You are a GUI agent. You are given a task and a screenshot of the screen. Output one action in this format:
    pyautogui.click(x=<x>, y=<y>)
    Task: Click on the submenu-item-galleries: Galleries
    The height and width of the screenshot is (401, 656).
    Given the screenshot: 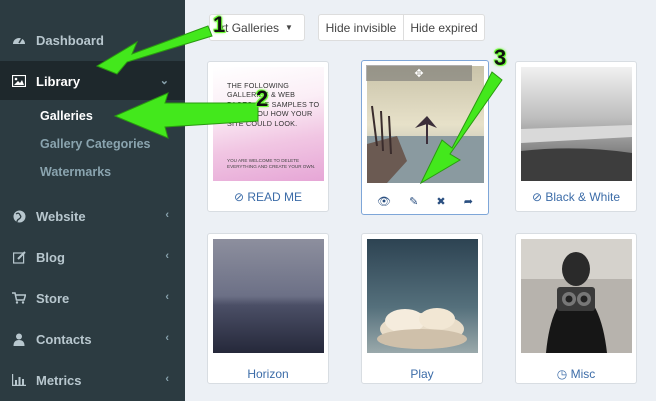 What is the action you would take?
    pyautogui.click(x=66, y=116)
    